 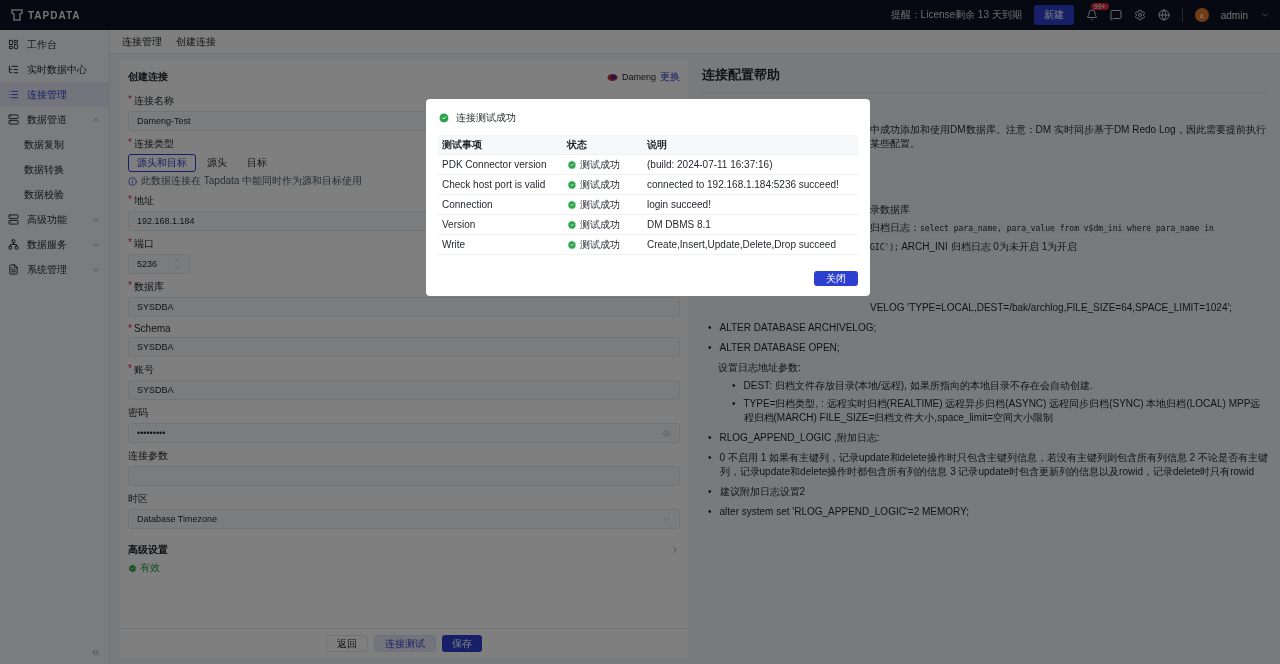 What do you see at coordinates (252, 181) in the screenshot?
I see `type-hint: 此数据连接在 Tapdata 中能同时作为源和目标使用` at bounding box center [252, 181].